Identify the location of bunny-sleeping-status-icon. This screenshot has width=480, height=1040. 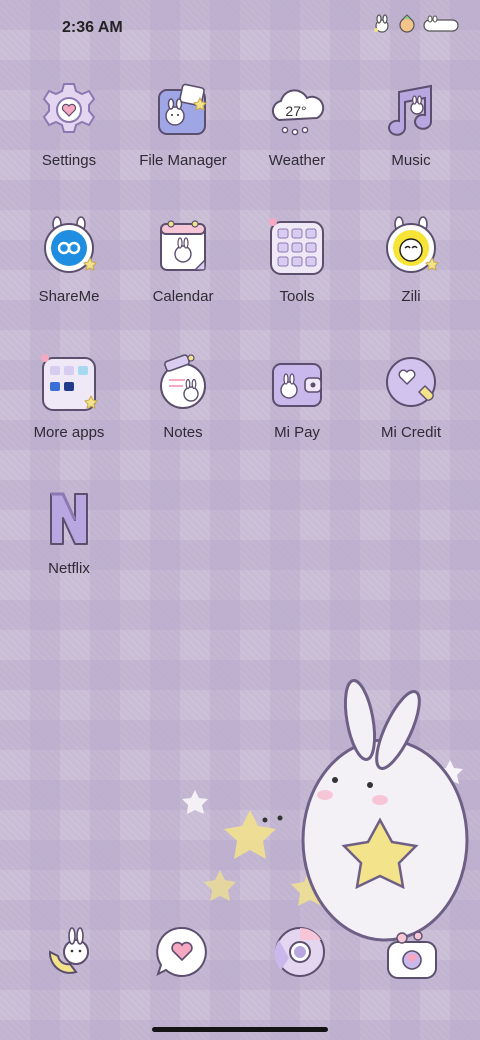
(441, 24).